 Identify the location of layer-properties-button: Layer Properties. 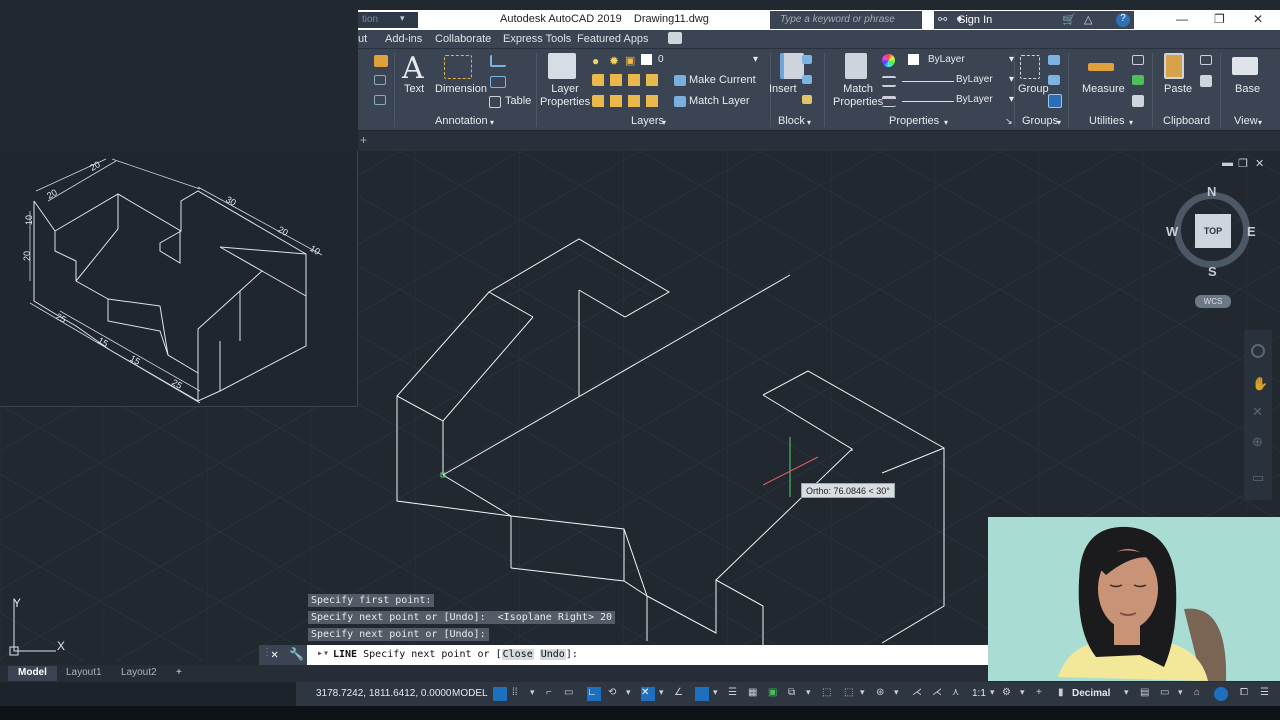
(565, 96).